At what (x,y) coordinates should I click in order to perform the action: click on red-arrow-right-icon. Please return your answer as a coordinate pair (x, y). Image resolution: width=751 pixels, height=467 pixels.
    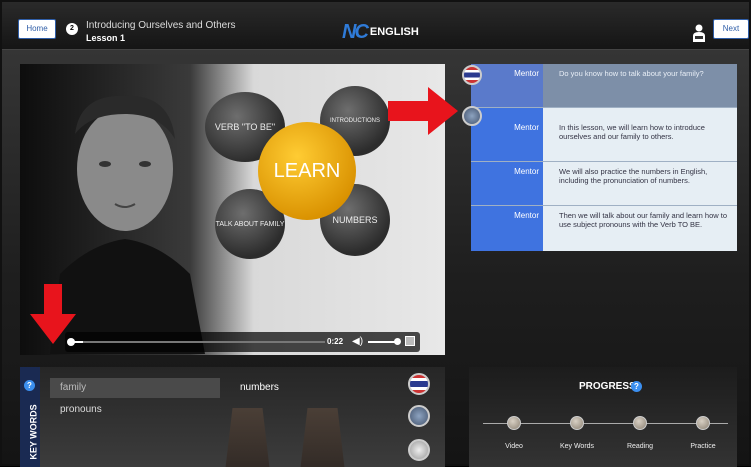
    Looking at the image, I should click on (423, 111).